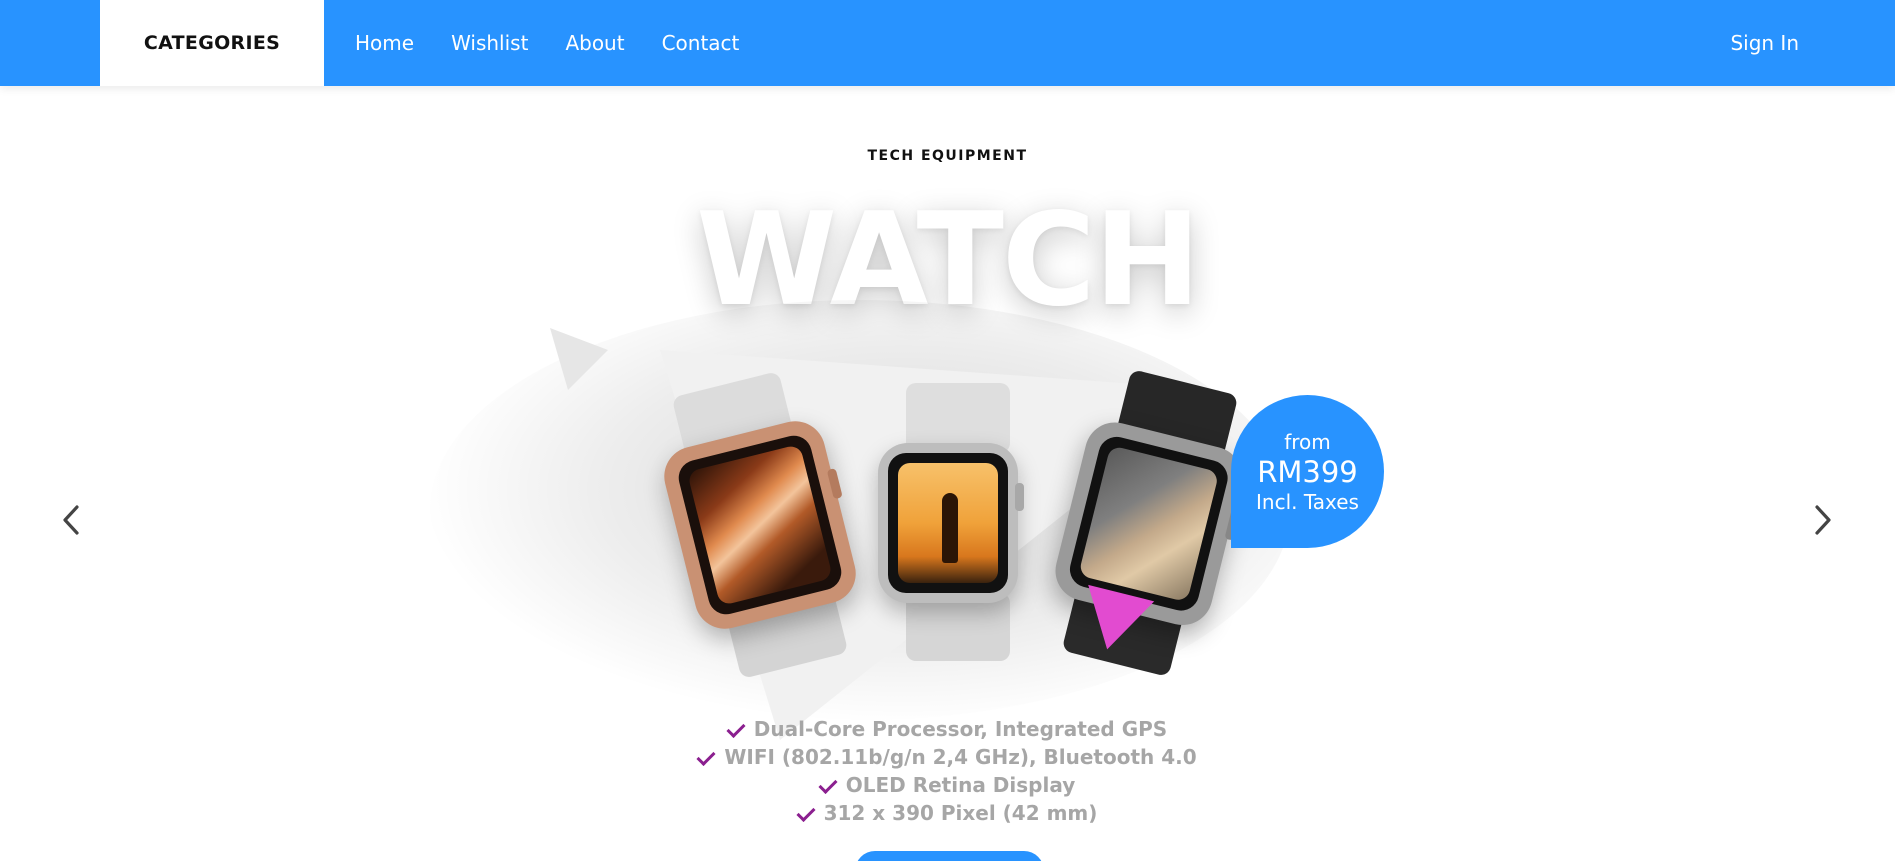  I want to click on chevron-left-icon, so click(71, 520).